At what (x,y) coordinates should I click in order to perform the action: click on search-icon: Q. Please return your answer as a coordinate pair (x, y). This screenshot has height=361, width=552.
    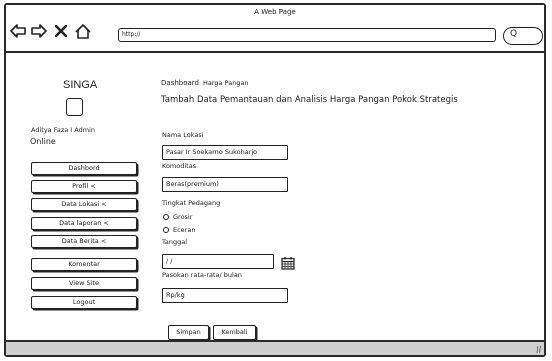
    Looking at the image, I should click on (514, 34).